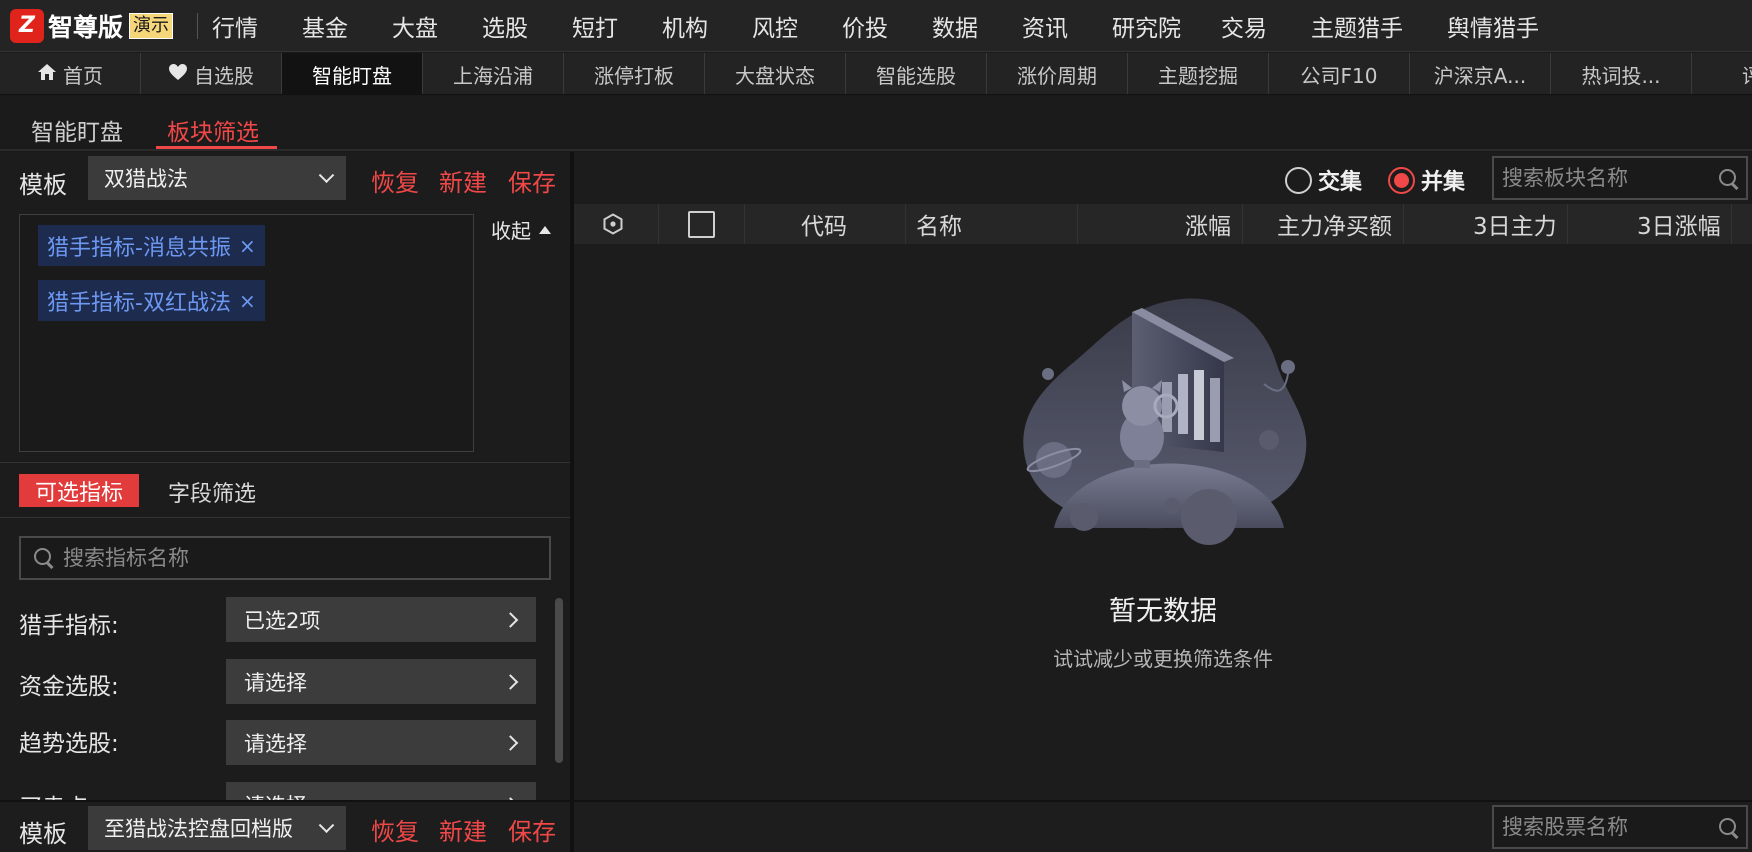 The width and height of the screenshot is (1752, 852). I want to click on menu-item-short-term: 短打, so click(595, 26).